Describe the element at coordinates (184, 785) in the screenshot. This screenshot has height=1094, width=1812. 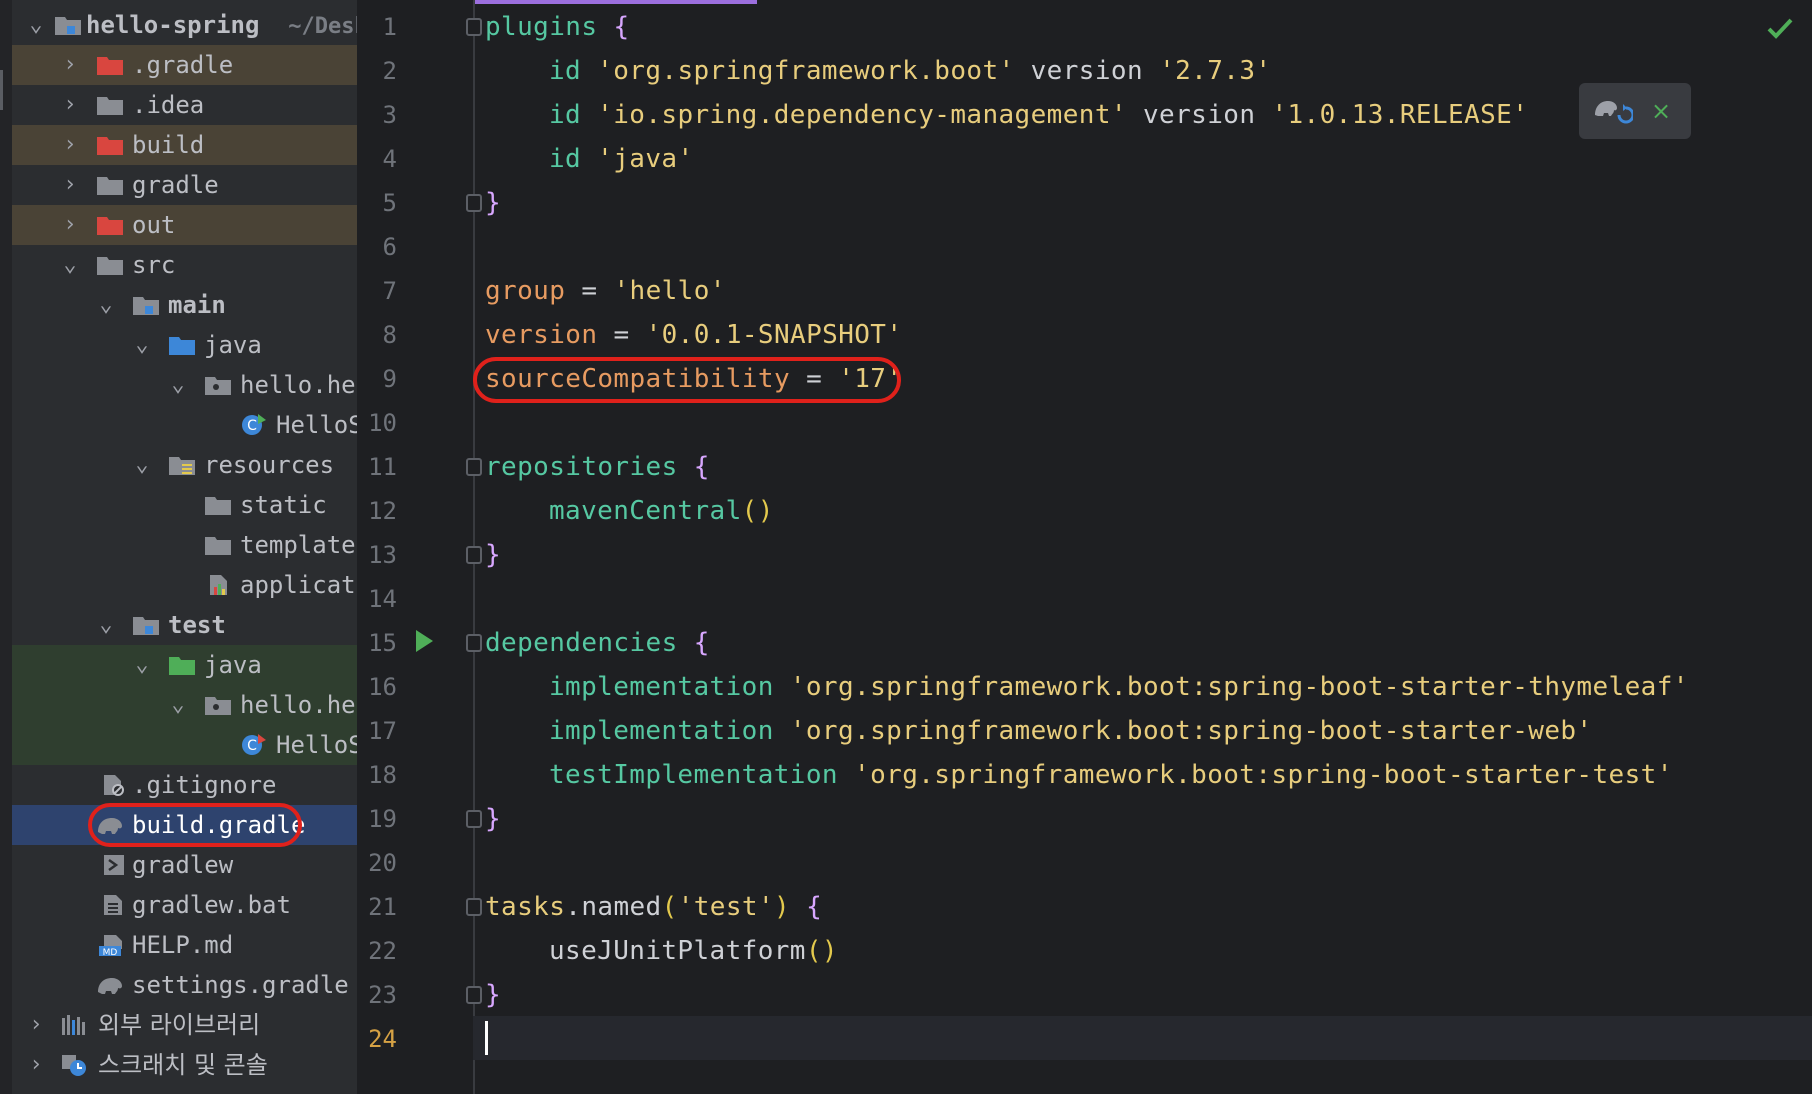
I see `tree-item-gitignore: .gitignore` at that location.